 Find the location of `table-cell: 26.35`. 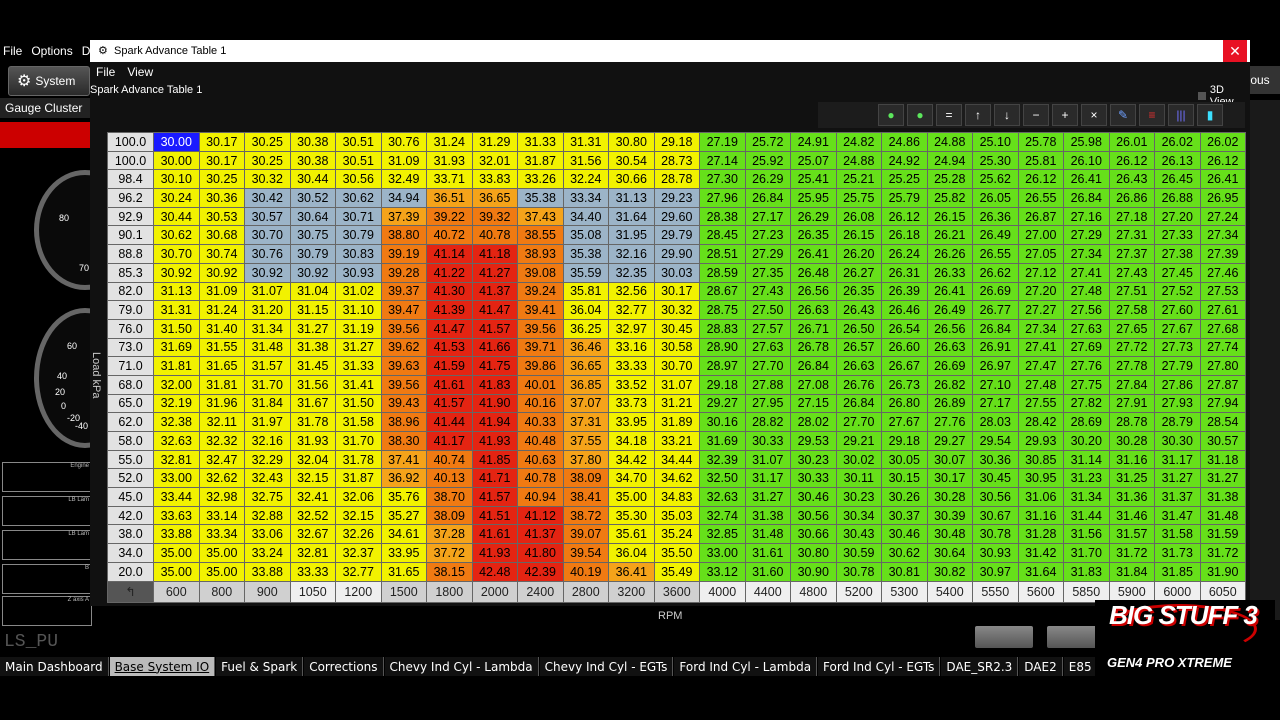

table-cell: 26.35 is located at coordinates (813, 235).